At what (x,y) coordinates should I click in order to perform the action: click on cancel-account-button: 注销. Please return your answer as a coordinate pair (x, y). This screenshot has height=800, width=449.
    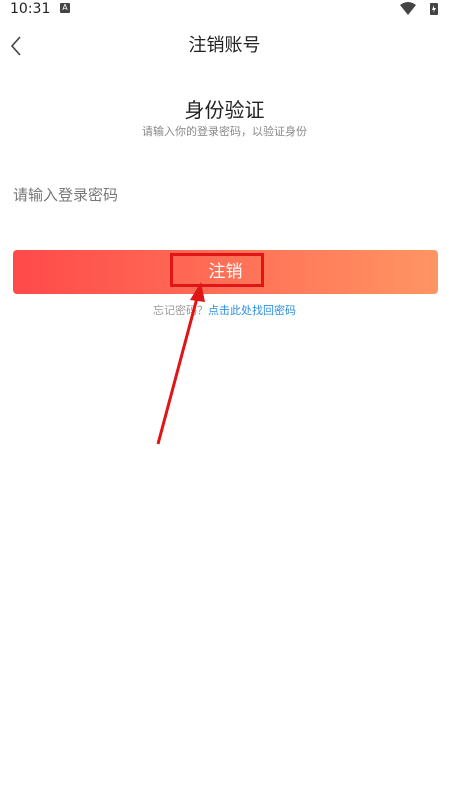
    Looking at the image, I should click on (225, 272).